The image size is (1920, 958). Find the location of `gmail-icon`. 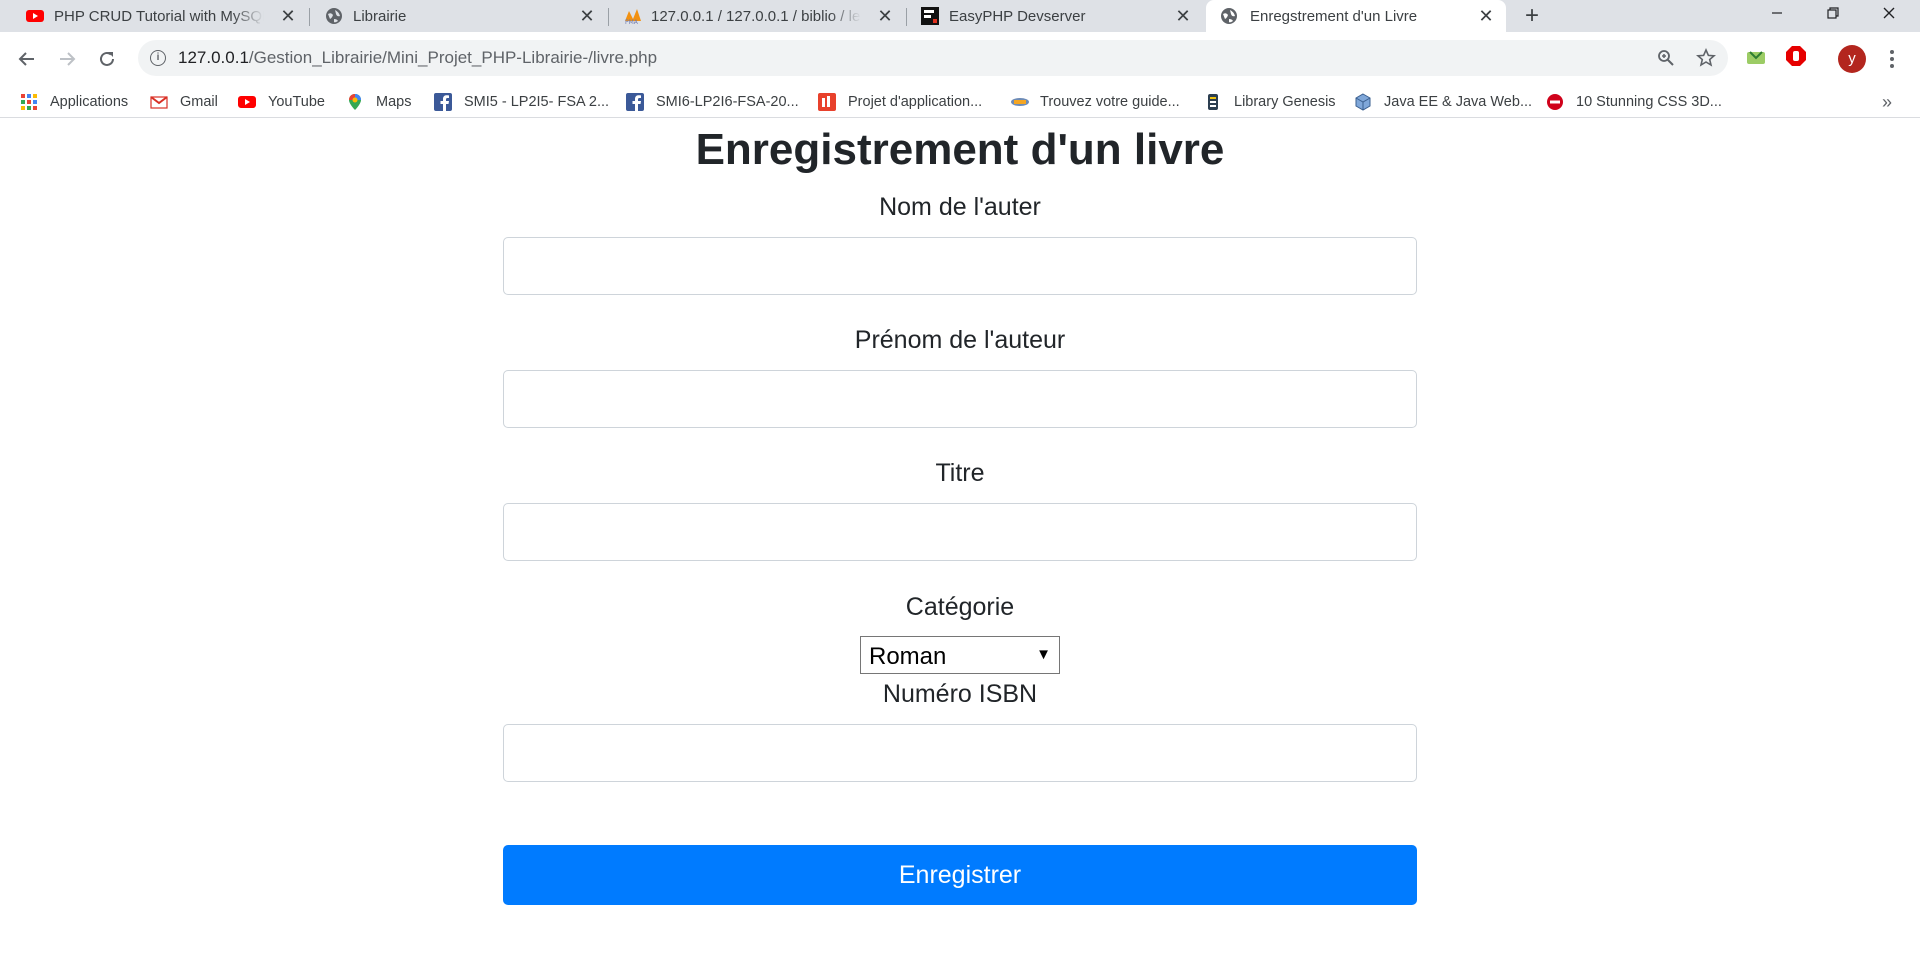

gmail-icon is located at coordinates (159, 102).